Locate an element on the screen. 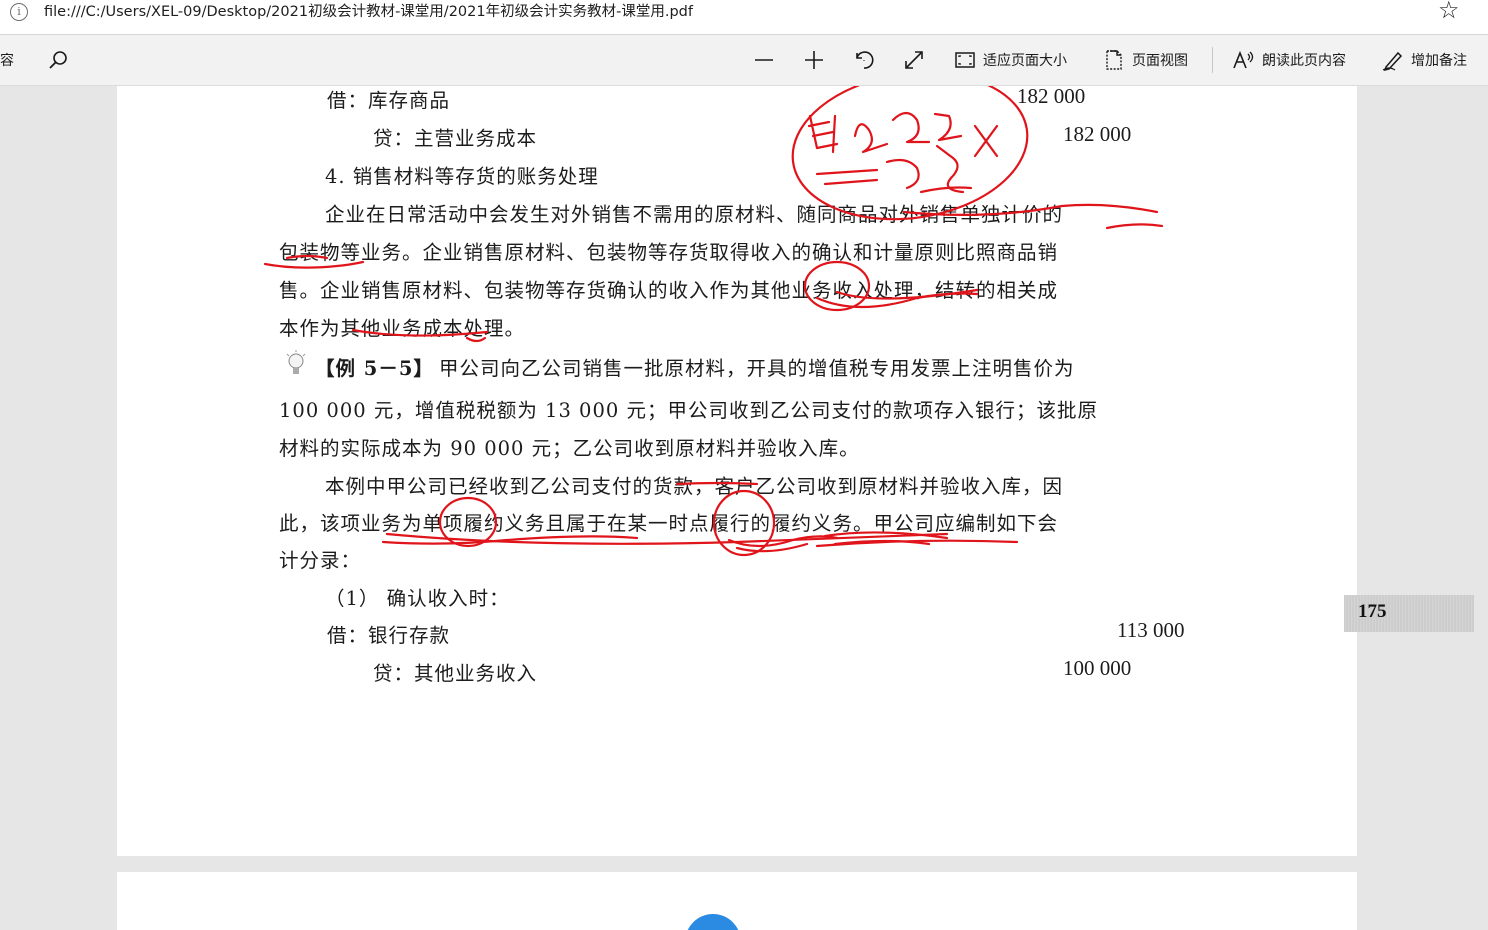  zoom-out-button is located at coordinates (767, 60).